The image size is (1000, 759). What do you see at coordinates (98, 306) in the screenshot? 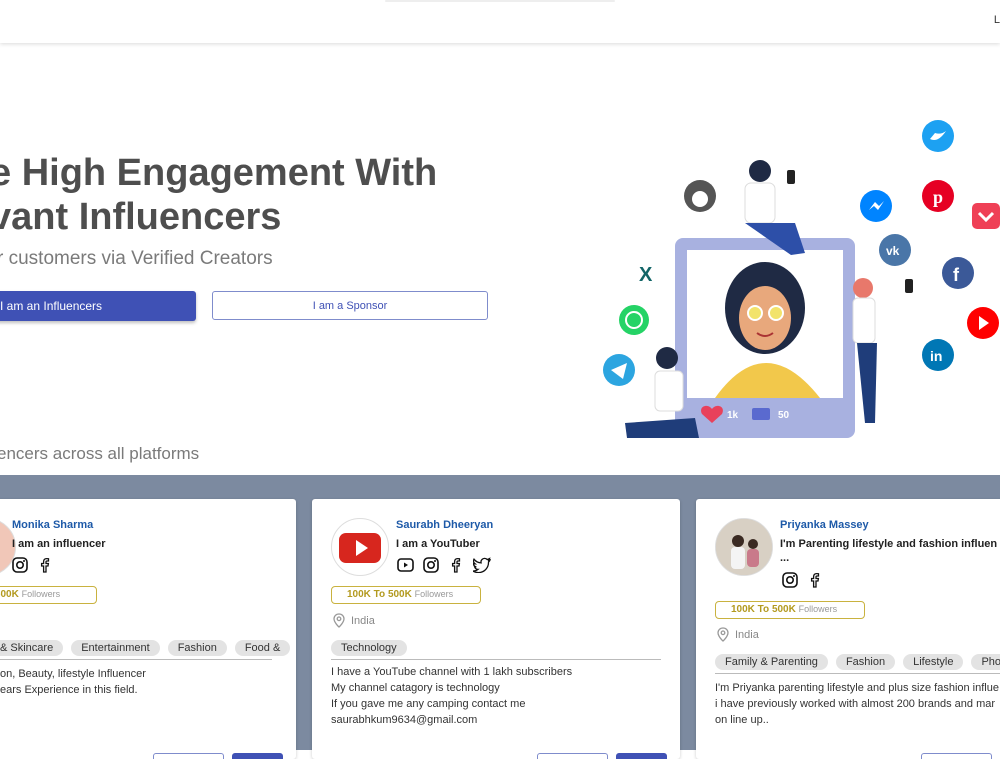
I see `influencer-button: I am an Influencers` at bounding box center [98, 306].